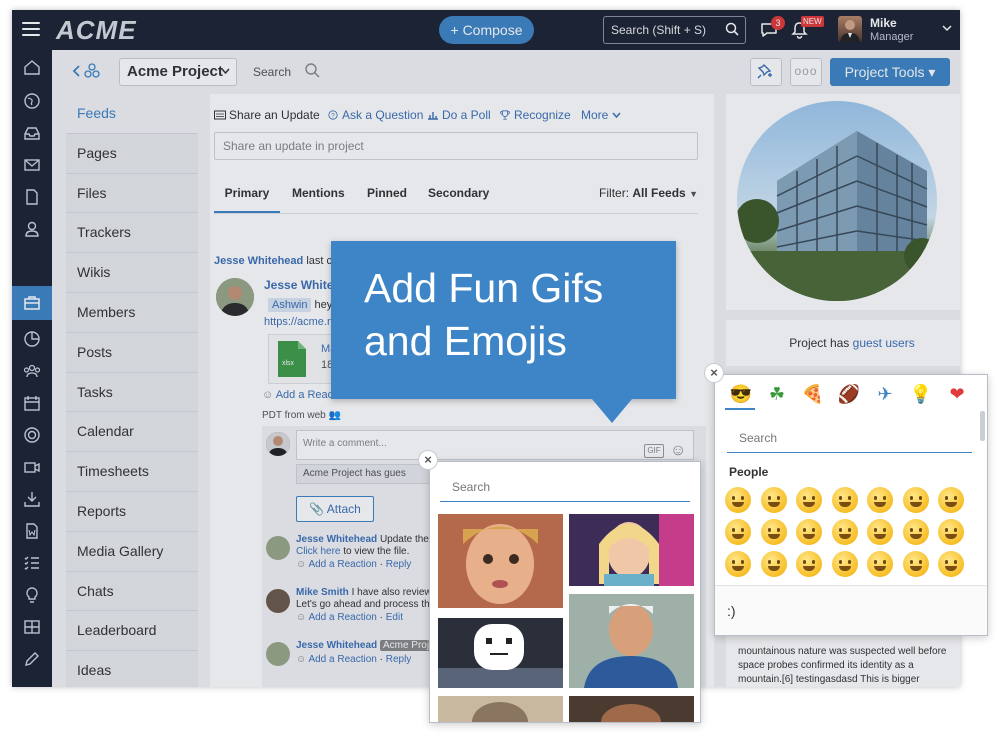 This screenshot has height=735, width=1000. Describe the element at coordinates (851, 610) in the screenshot. I see `emoji-preview: :)` at that location.